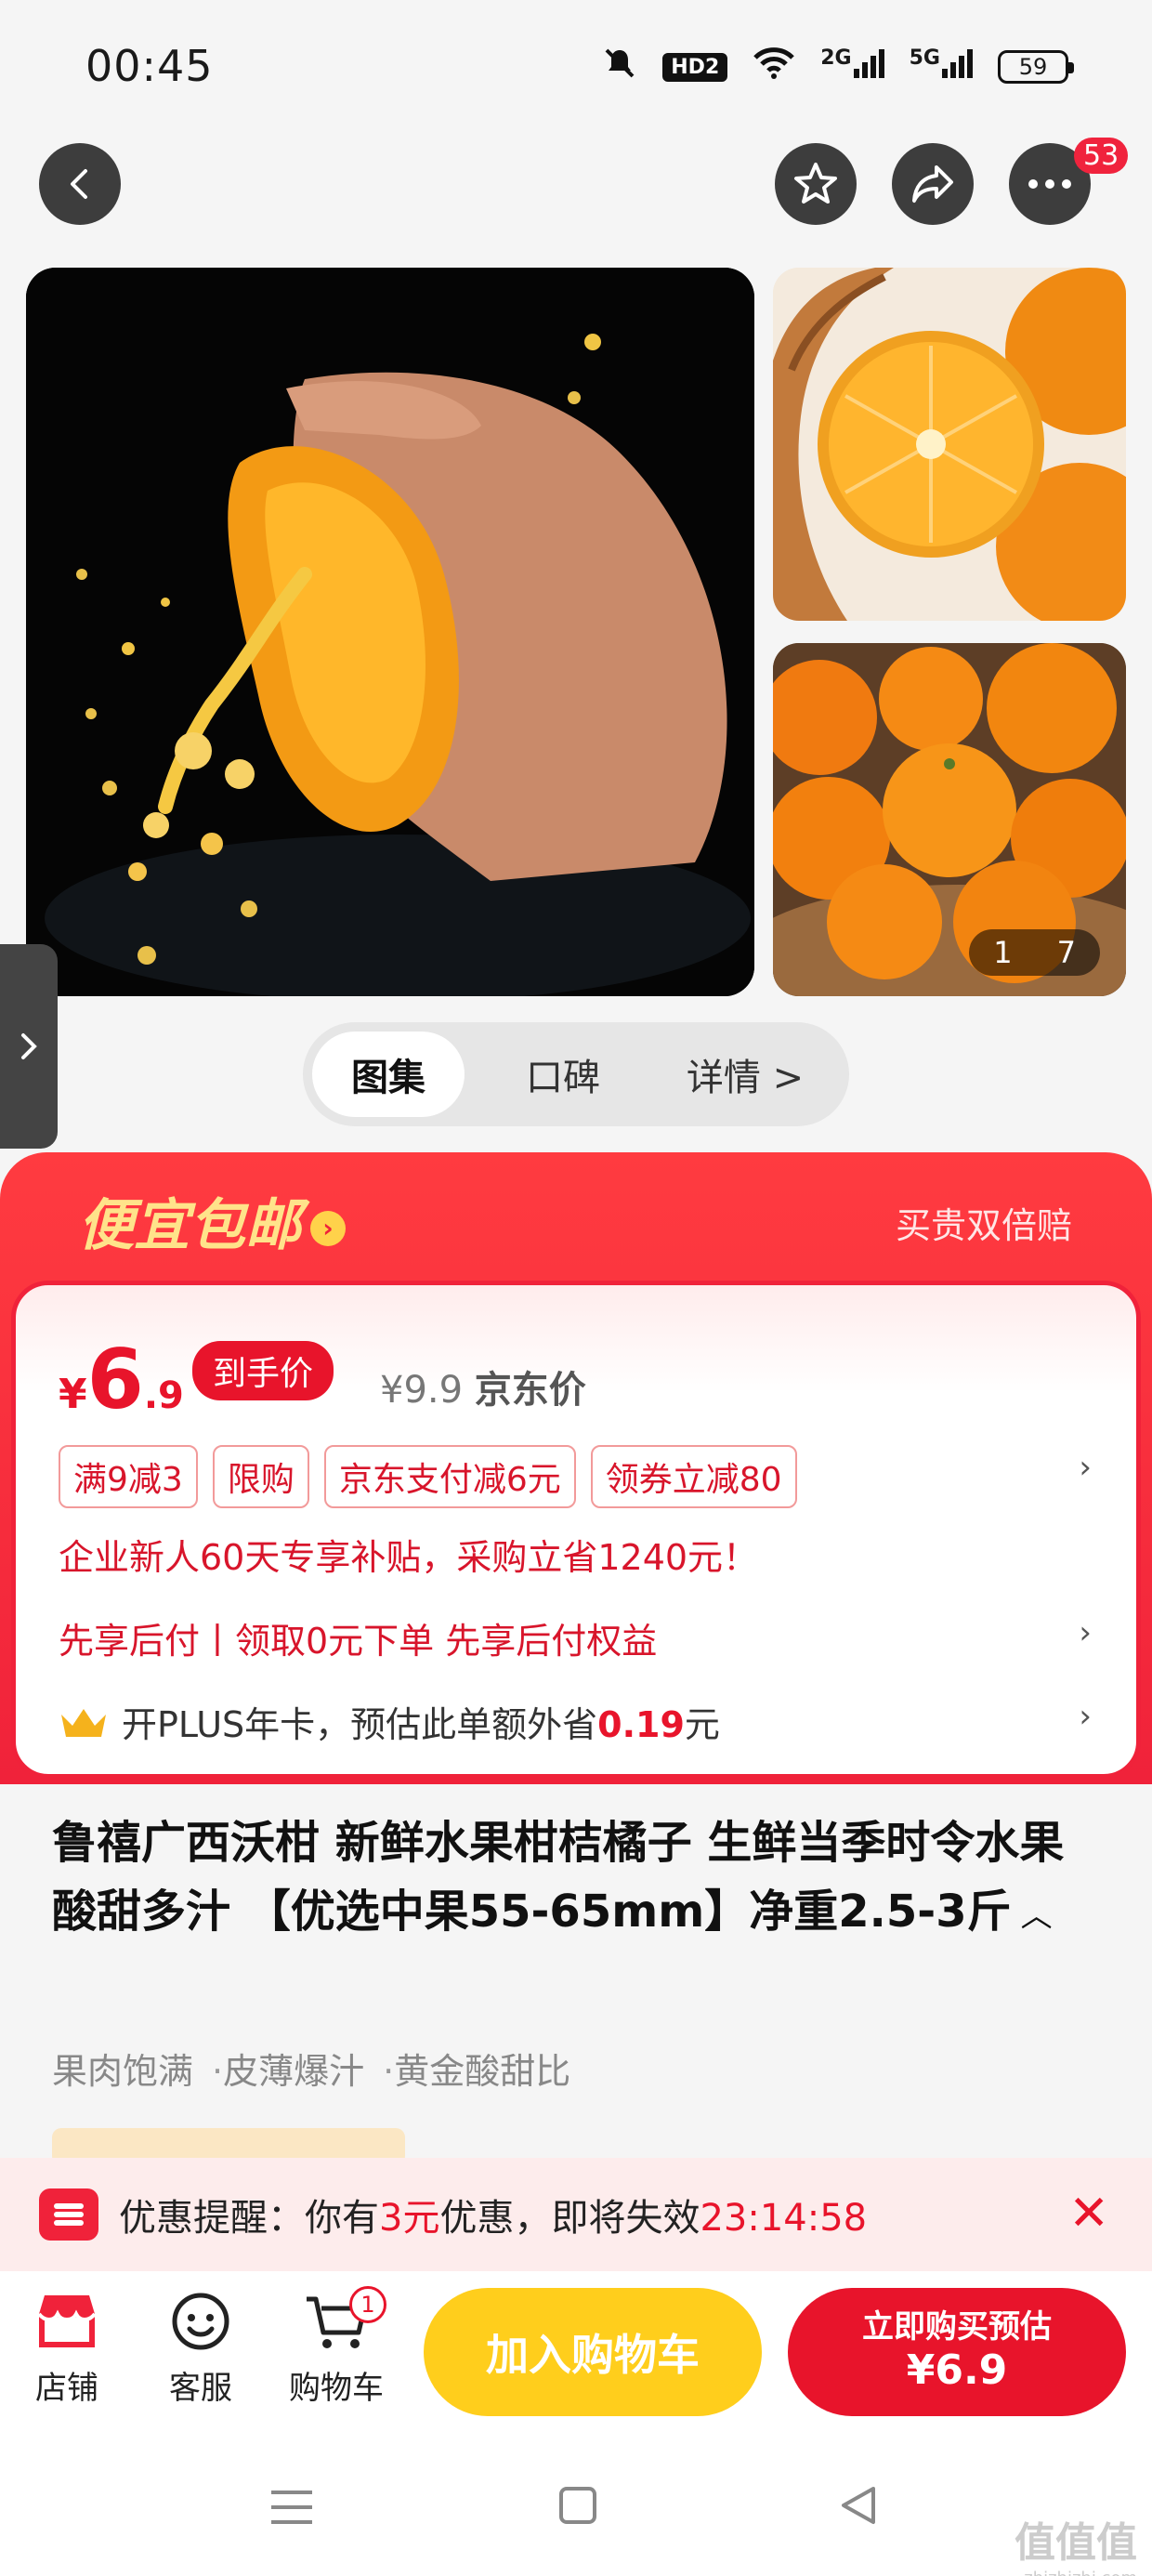 Image resolution: width=1152 pixels, height=2576 pixels. What do you see at coordinates (695, 67) in the screenshot?
I see `hd-icon: HD2` at bounding box center [695, 67].